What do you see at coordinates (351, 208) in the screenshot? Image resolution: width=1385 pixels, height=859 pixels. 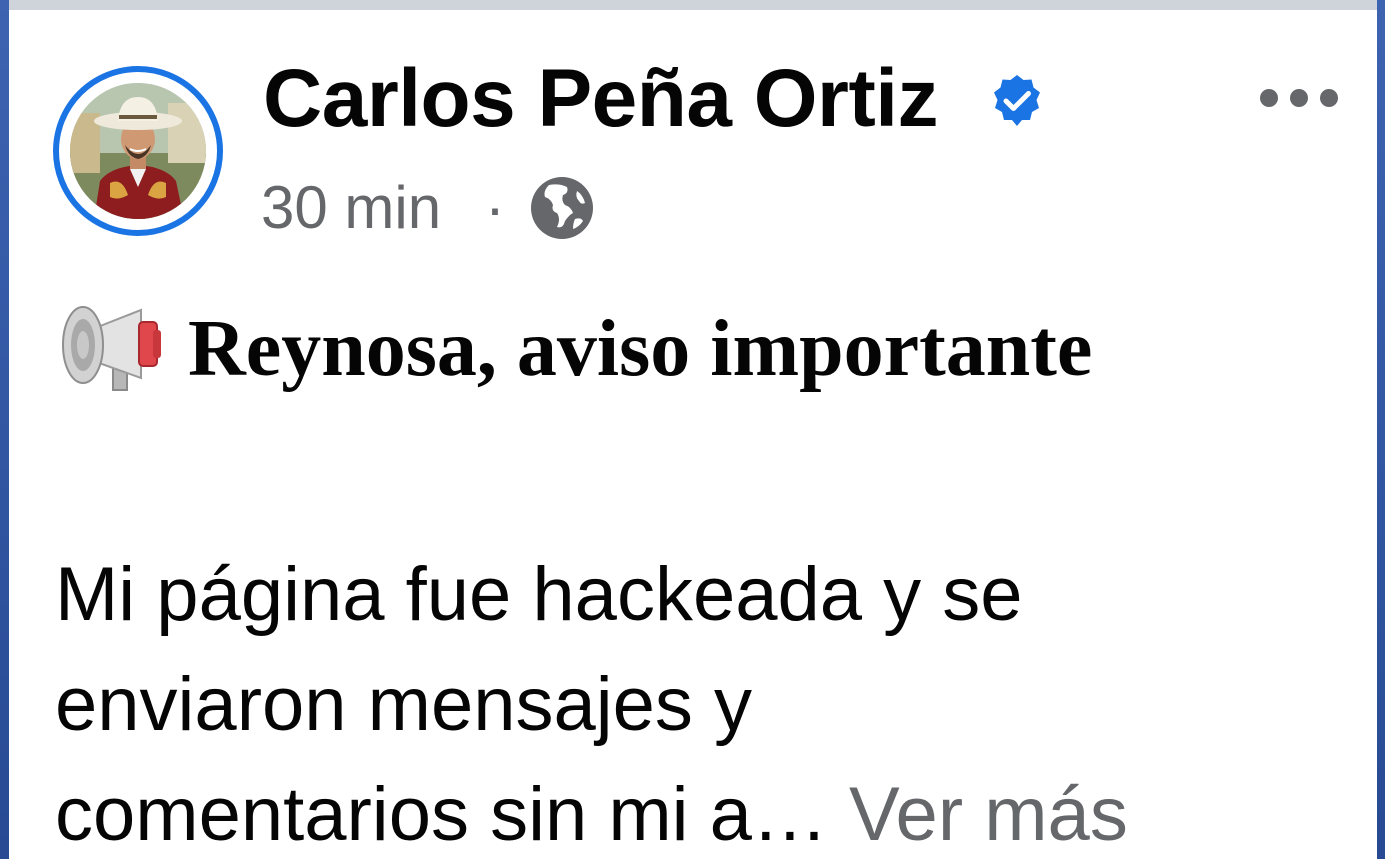 I see `post-timestamp: 30 min` at bounding box center [351, 208].